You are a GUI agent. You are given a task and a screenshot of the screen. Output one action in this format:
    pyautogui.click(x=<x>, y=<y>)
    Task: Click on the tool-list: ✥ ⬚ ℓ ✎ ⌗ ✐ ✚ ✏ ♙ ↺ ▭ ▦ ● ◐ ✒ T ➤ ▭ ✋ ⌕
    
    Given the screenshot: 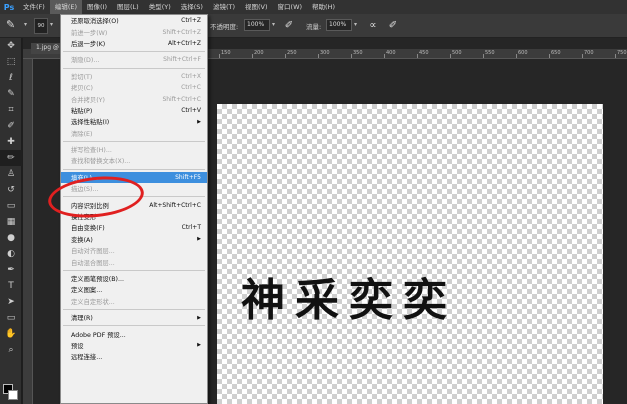 What is the action you would take?
    pyautogui.click(x=11, y=198)
    